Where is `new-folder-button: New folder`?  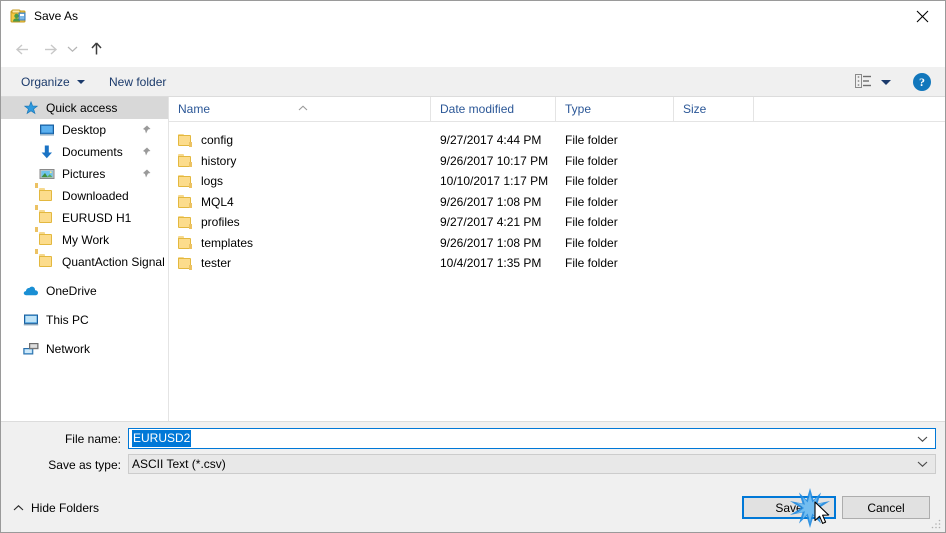 new-folder-button: New folder is located at coordinates (137, 82).